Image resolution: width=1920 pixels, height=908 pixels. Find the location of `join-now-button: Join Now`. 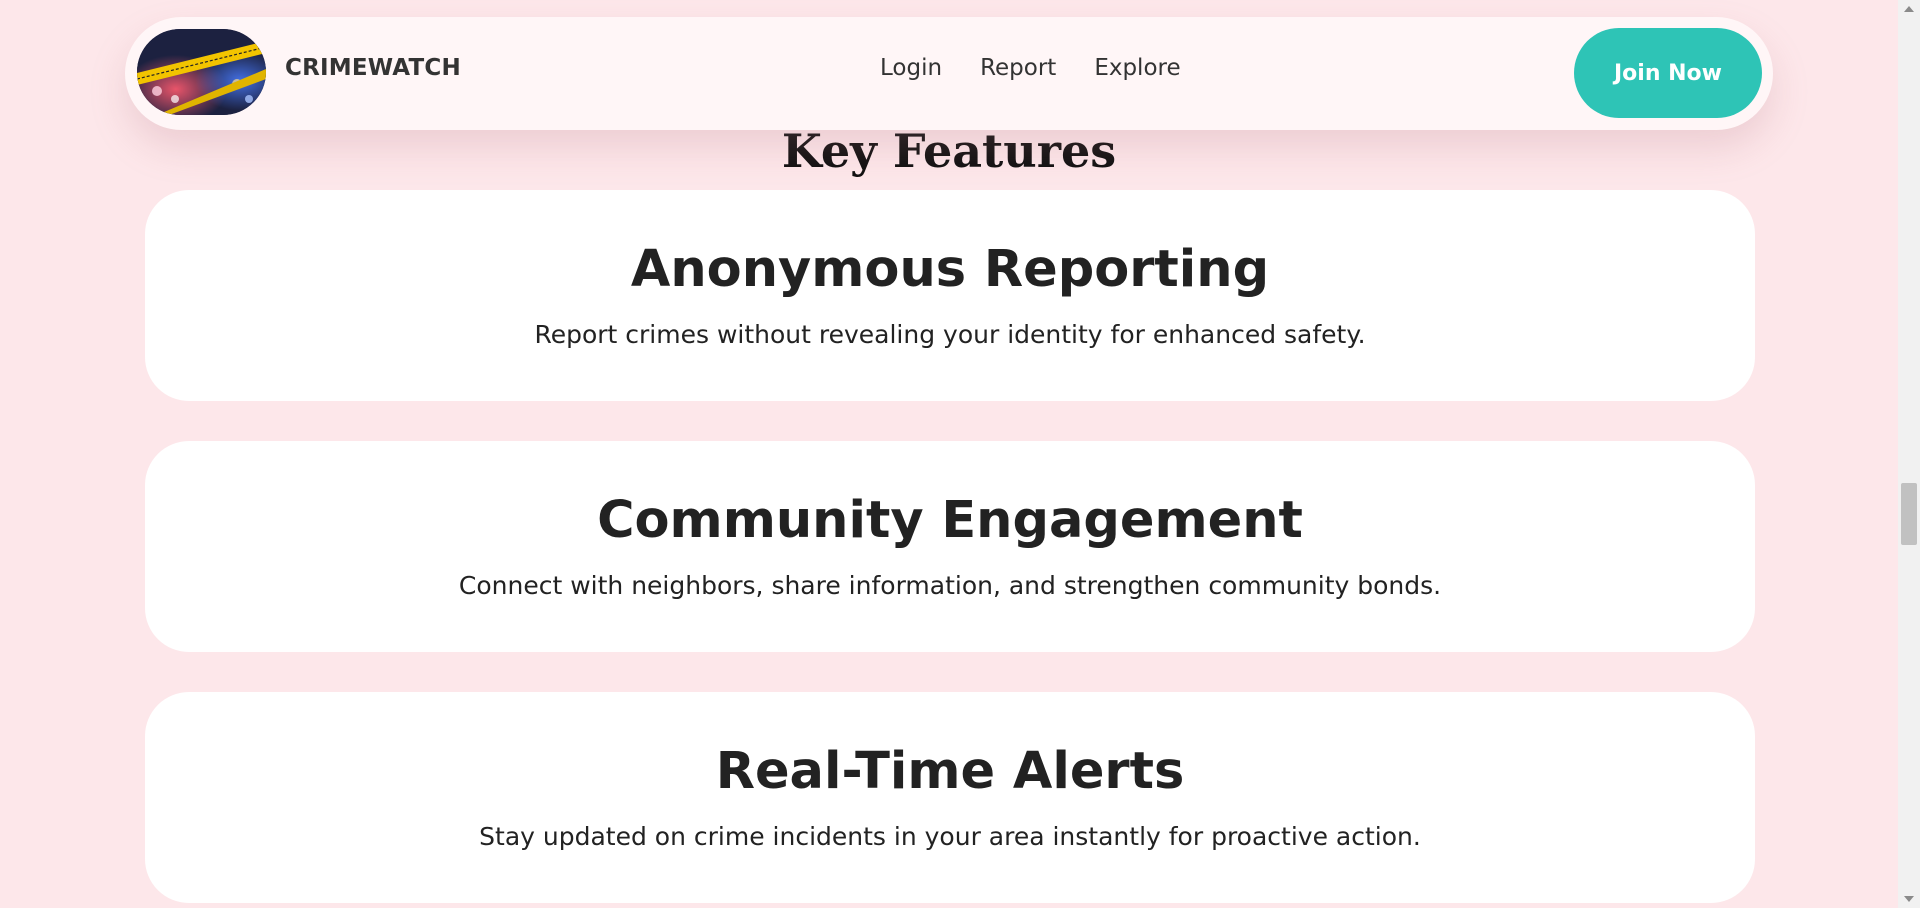

join-now-button: Join Now is located at coordinates (1668, 73).